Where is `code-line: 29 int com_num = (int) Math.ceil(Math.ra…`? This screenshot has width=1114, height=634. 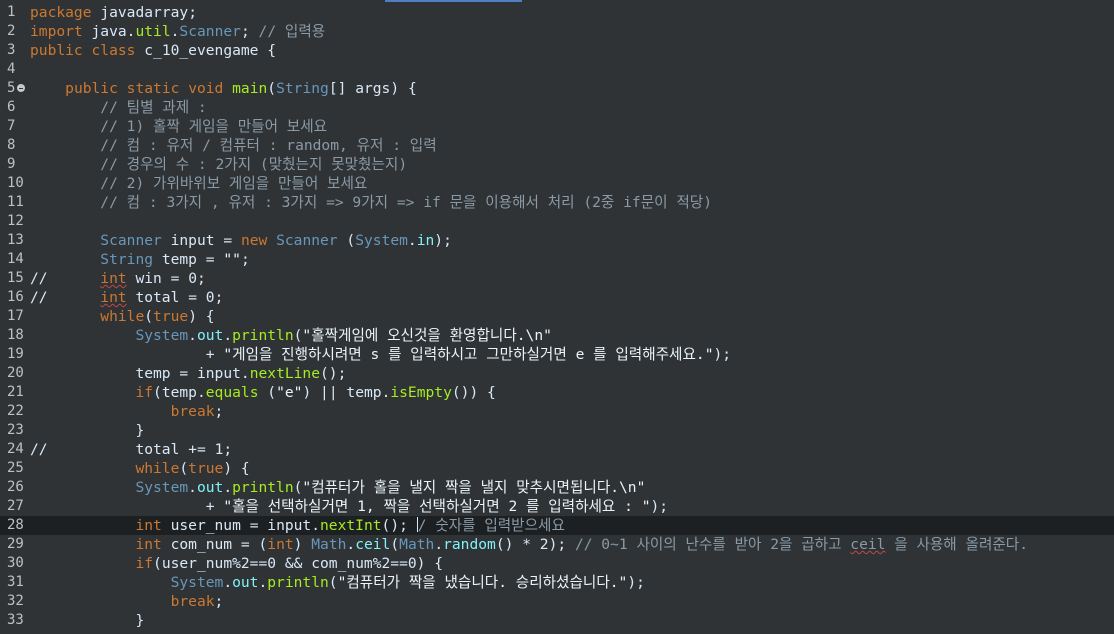
code-line: 29 int com_num = (int) Math.ceil(Math.ra… is located at coordinates (557, 544).